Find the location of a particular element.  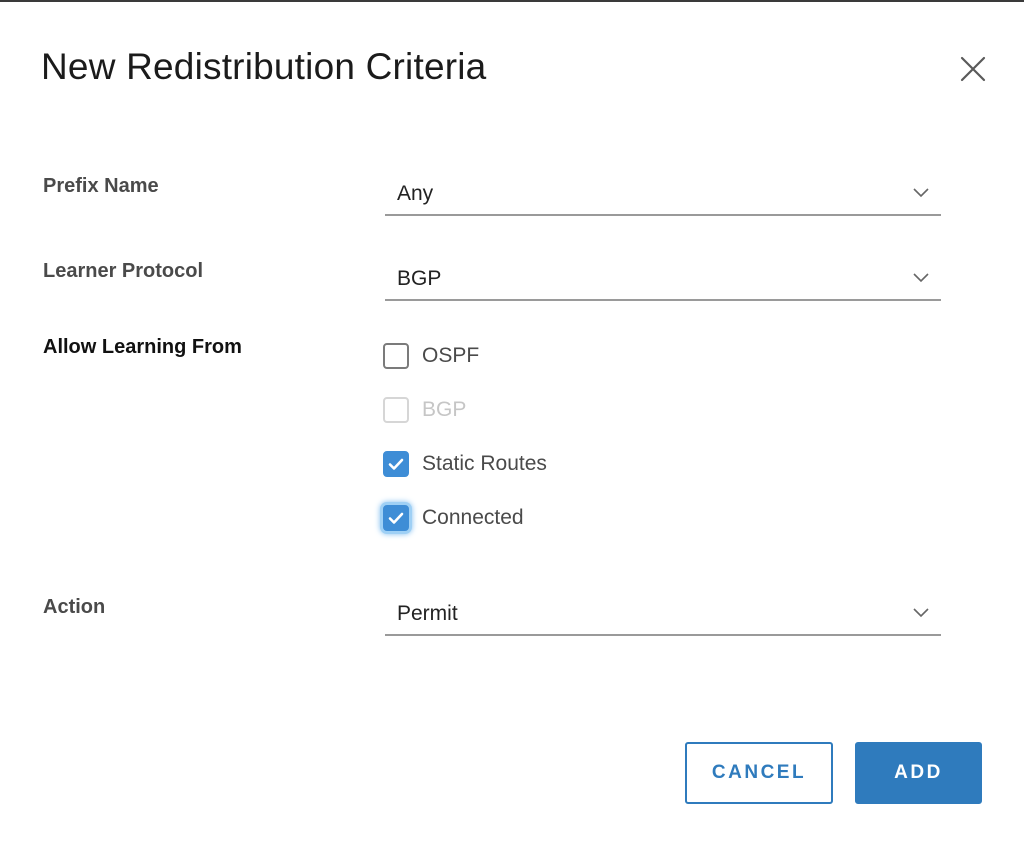

checkbox-label: BGP is located at coordinates (444, 409).